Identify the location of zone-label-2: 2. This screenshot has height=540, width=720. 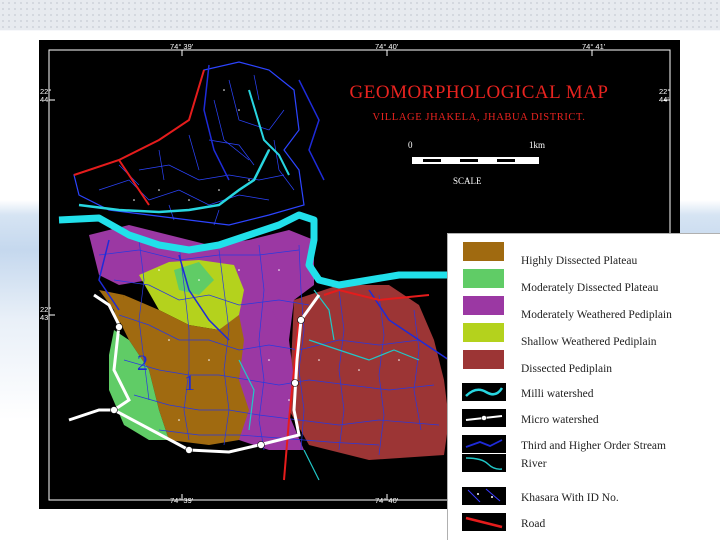
(142, 362).